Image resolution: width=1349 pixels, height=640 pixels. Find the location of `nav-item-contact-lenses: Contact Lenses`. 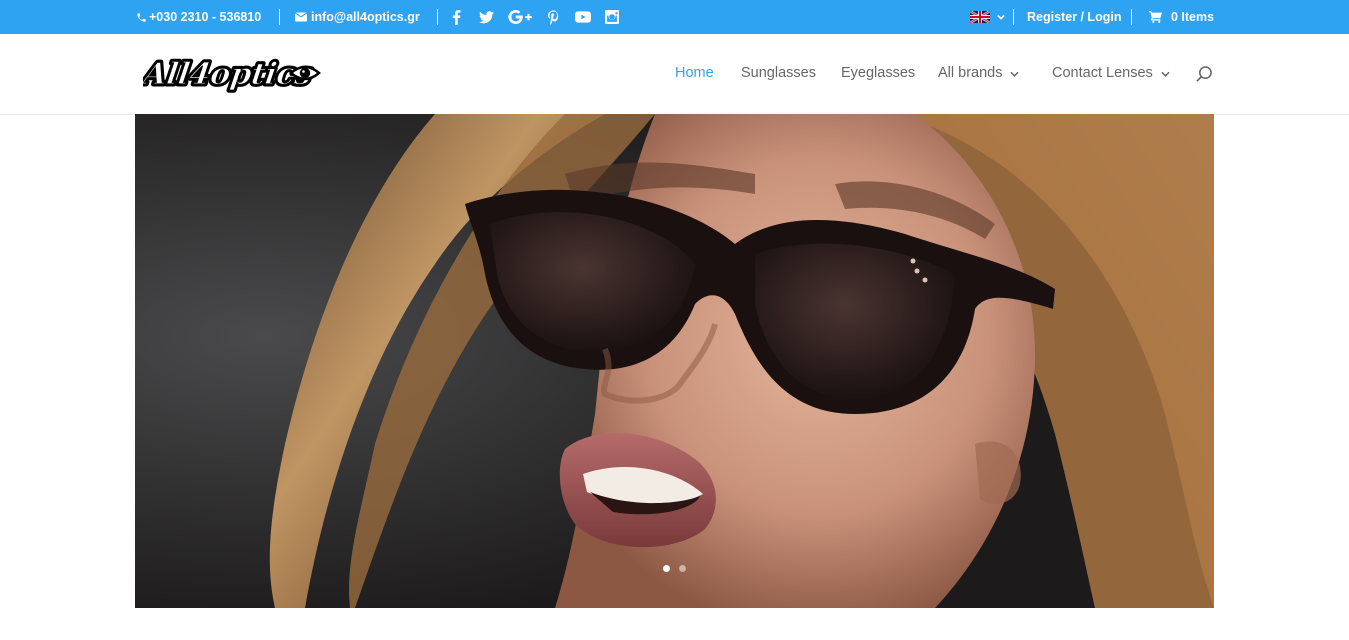

nav-item-contact-lenses: Contact Lenses is located at coordinates (1111, 73).